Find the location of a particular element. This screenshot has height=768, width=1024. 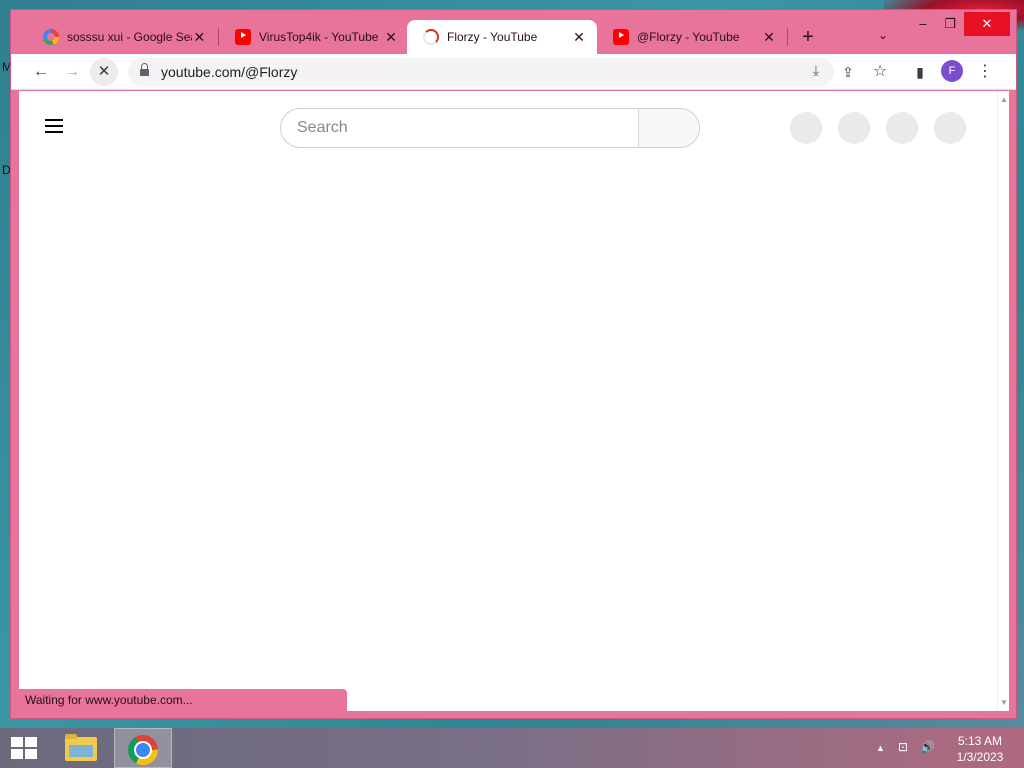

maximize-button: ❐ is located at coordinates (950, 24).